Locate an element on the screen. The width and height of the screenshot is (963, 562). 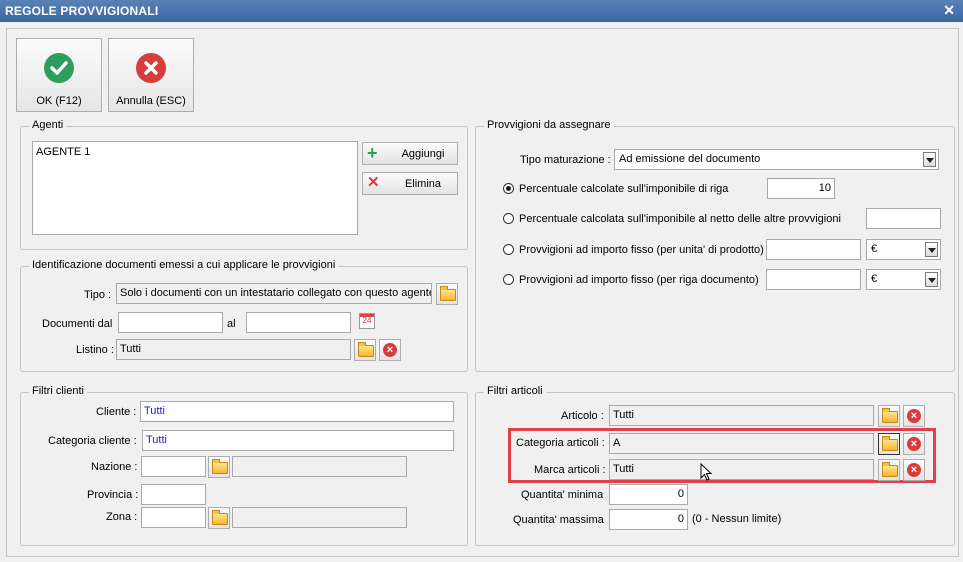
check-icon is located at coordinates (59, 68).